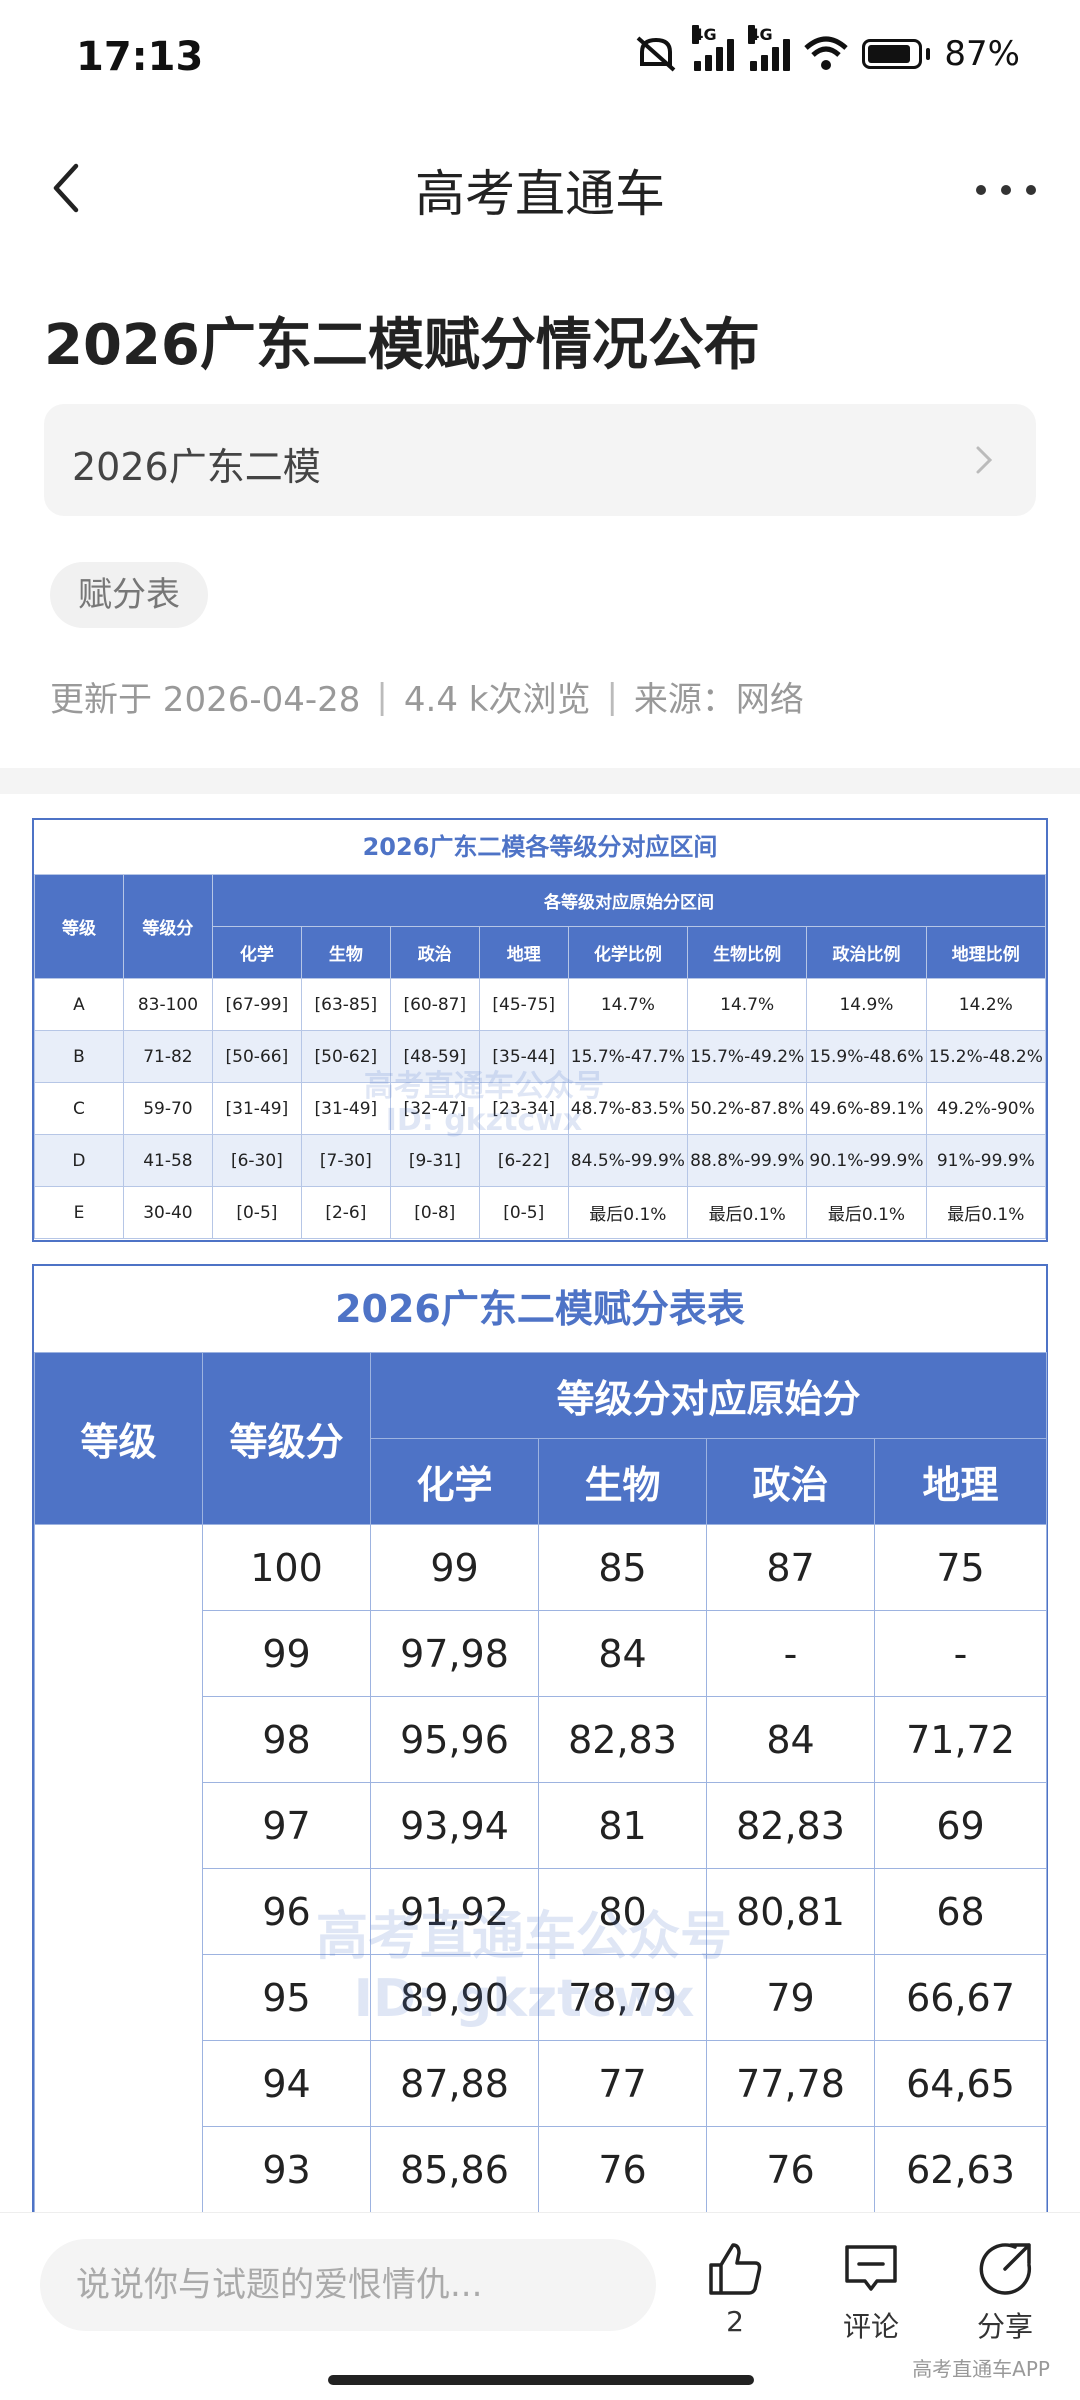 The height and width of the screenshot is (2400, 1080). Describe the element at coordinates (628, 1108) in the screenshot. I see `table-cell: 48.7%-83.5%` at that location.